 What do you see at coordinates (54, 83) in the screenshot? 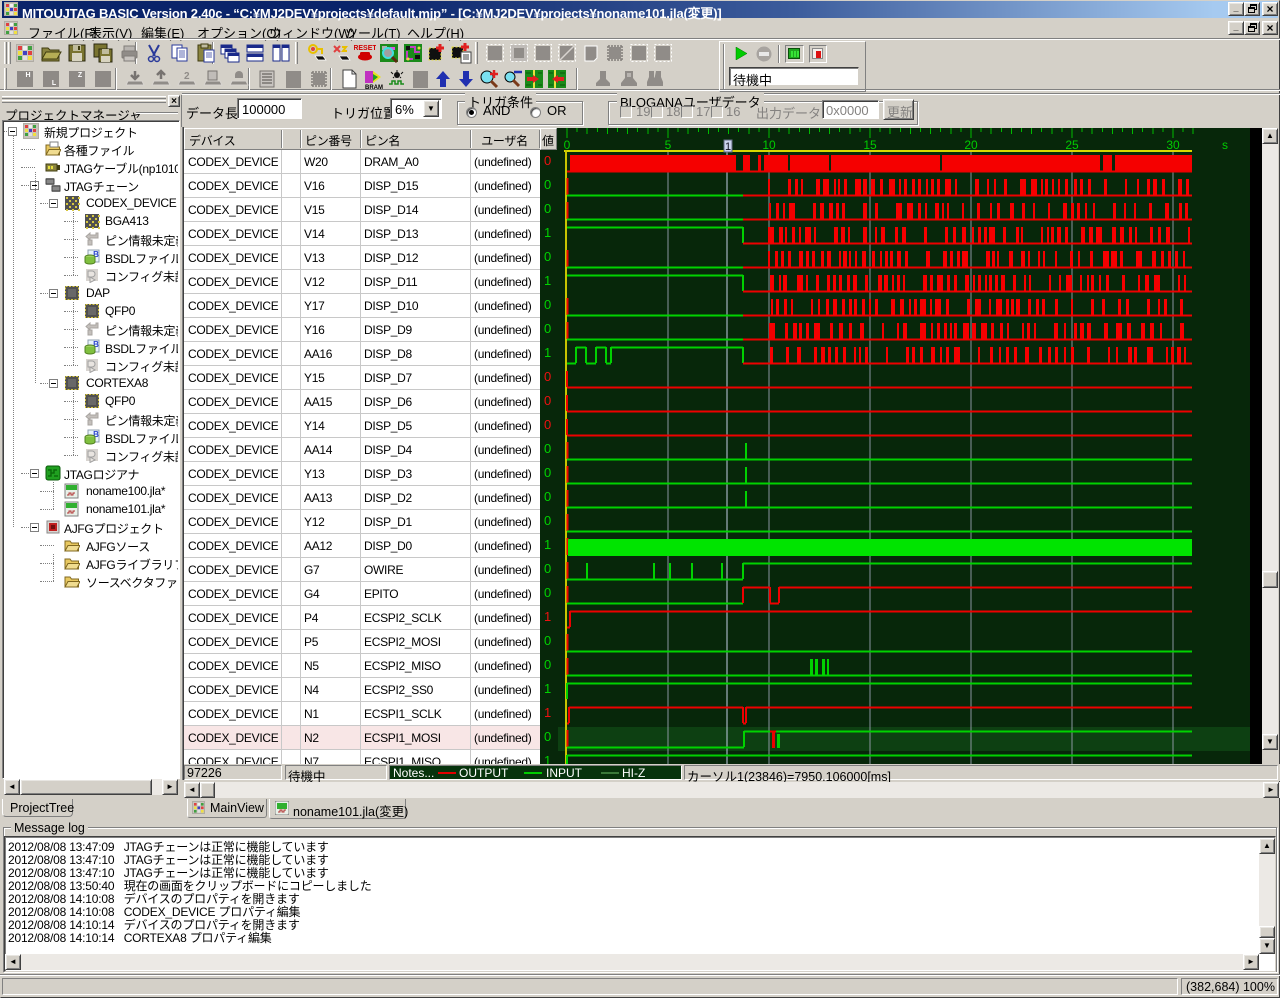
I see `svg-text: L` at bounding box center [54, 83].